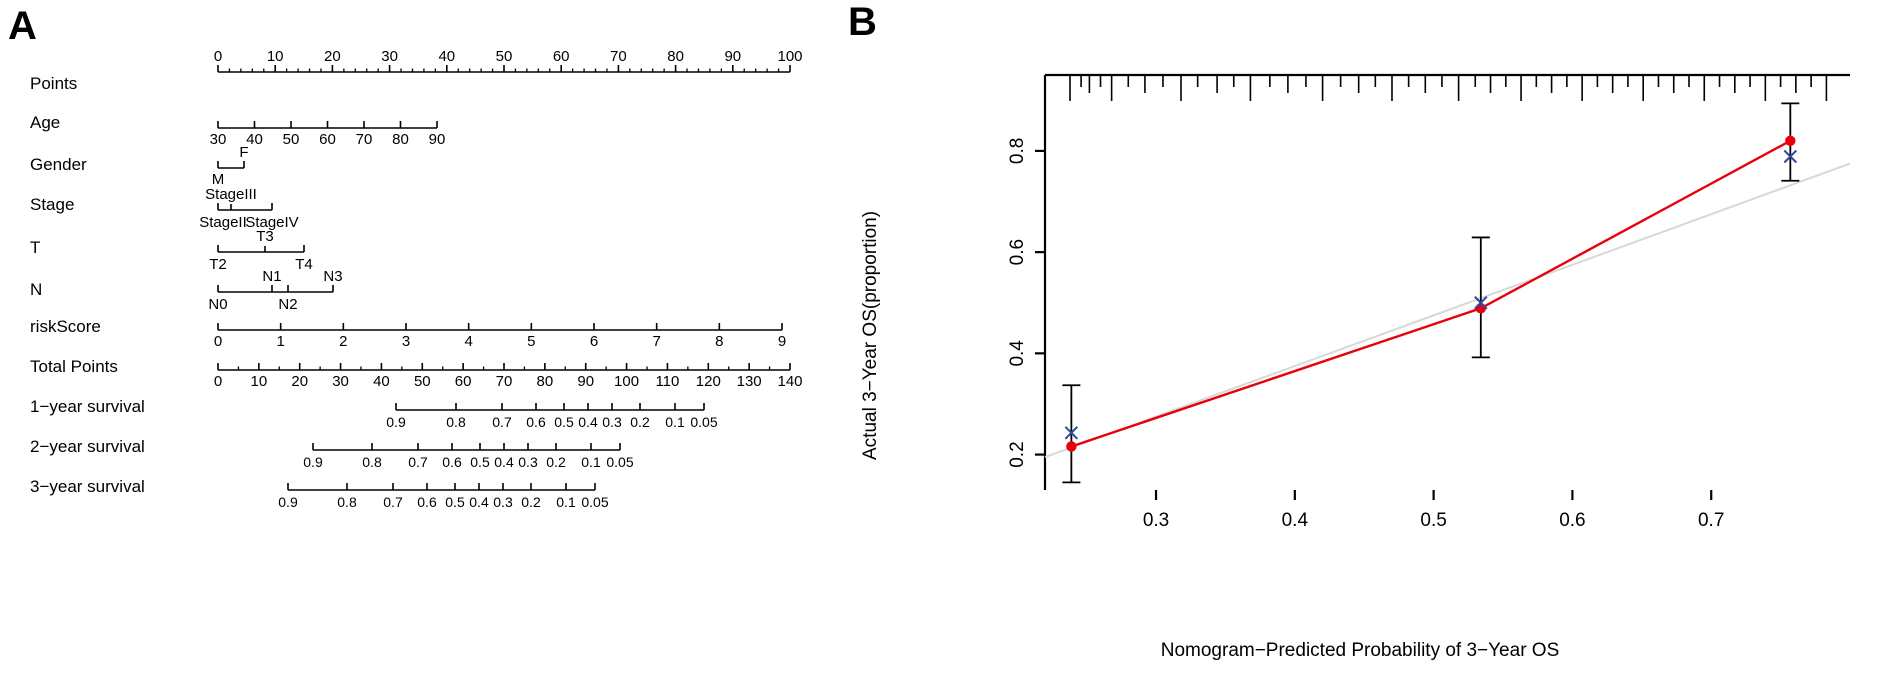 Image resolution: width=1887 pixels, height=682 pixels. Describe the element at coordinates (1017, 454) in the screenshot. I see `calibration-y-tick-label: 0.2` at that location.